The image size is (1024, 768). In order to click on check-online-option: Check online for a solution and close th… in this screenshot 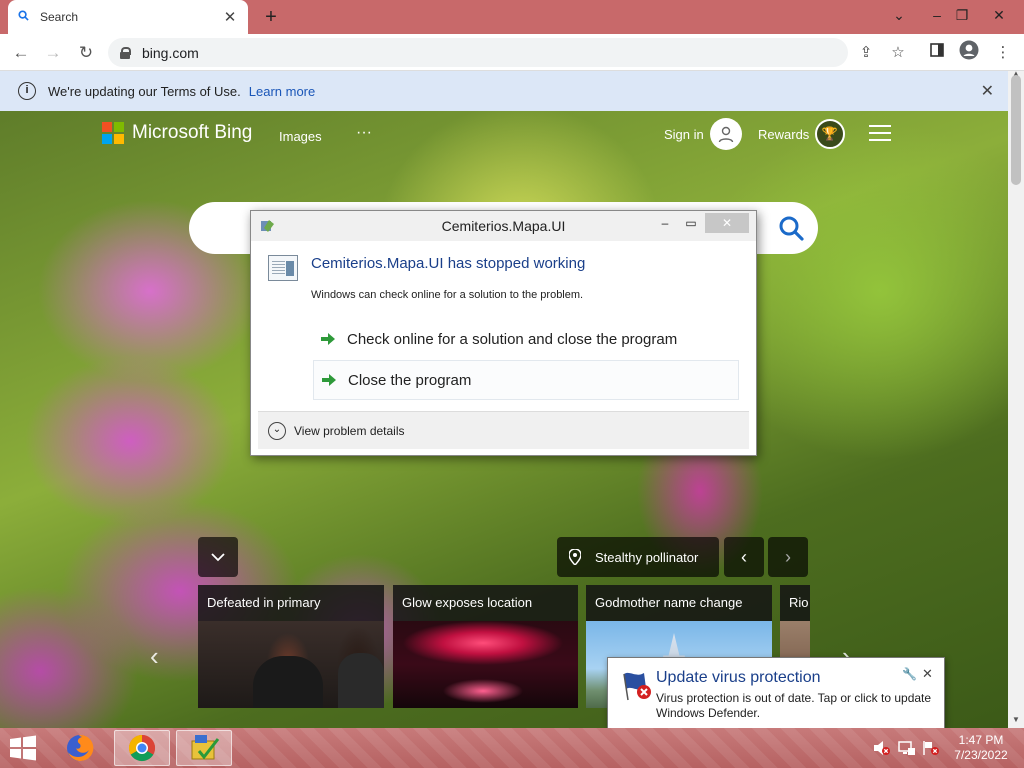, I will do `click(526, 339)`.